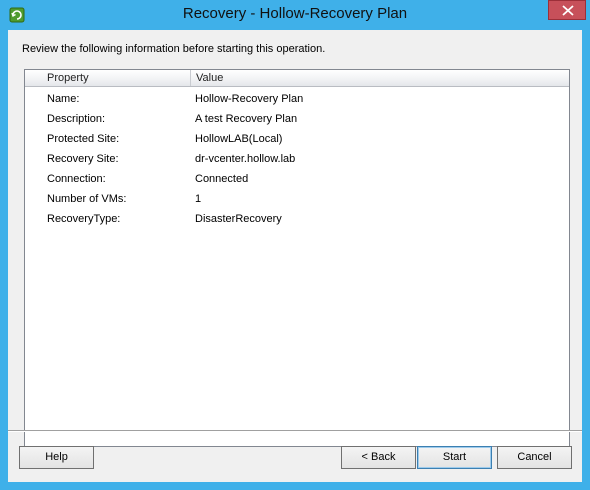  What do you see at coordinates (63, 99) in the screenshot?
I see `property-cell: Name:` at bounding box center [63, 99].